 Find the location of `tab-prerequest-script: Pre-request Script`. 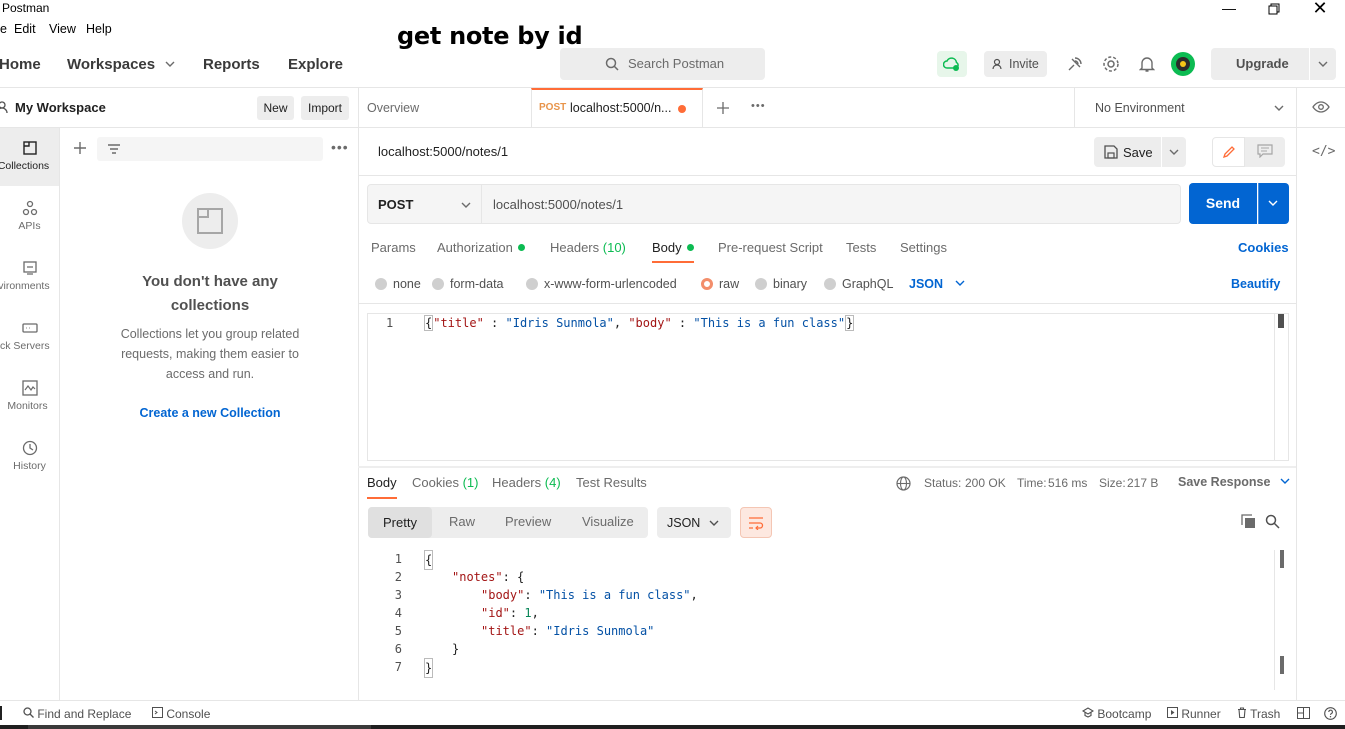

tab-prerequest-script: Pre-request Script is located at coordinates (770, 247).